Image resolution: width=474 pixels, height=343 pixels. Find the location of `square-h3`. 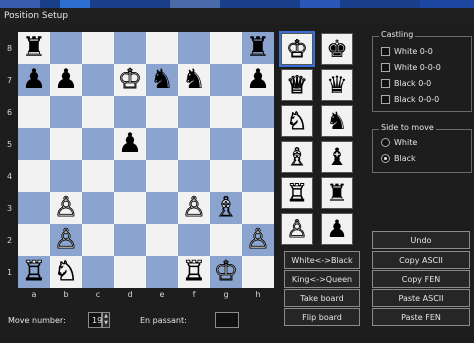

square-h3 is located at coordinates (258, 208).